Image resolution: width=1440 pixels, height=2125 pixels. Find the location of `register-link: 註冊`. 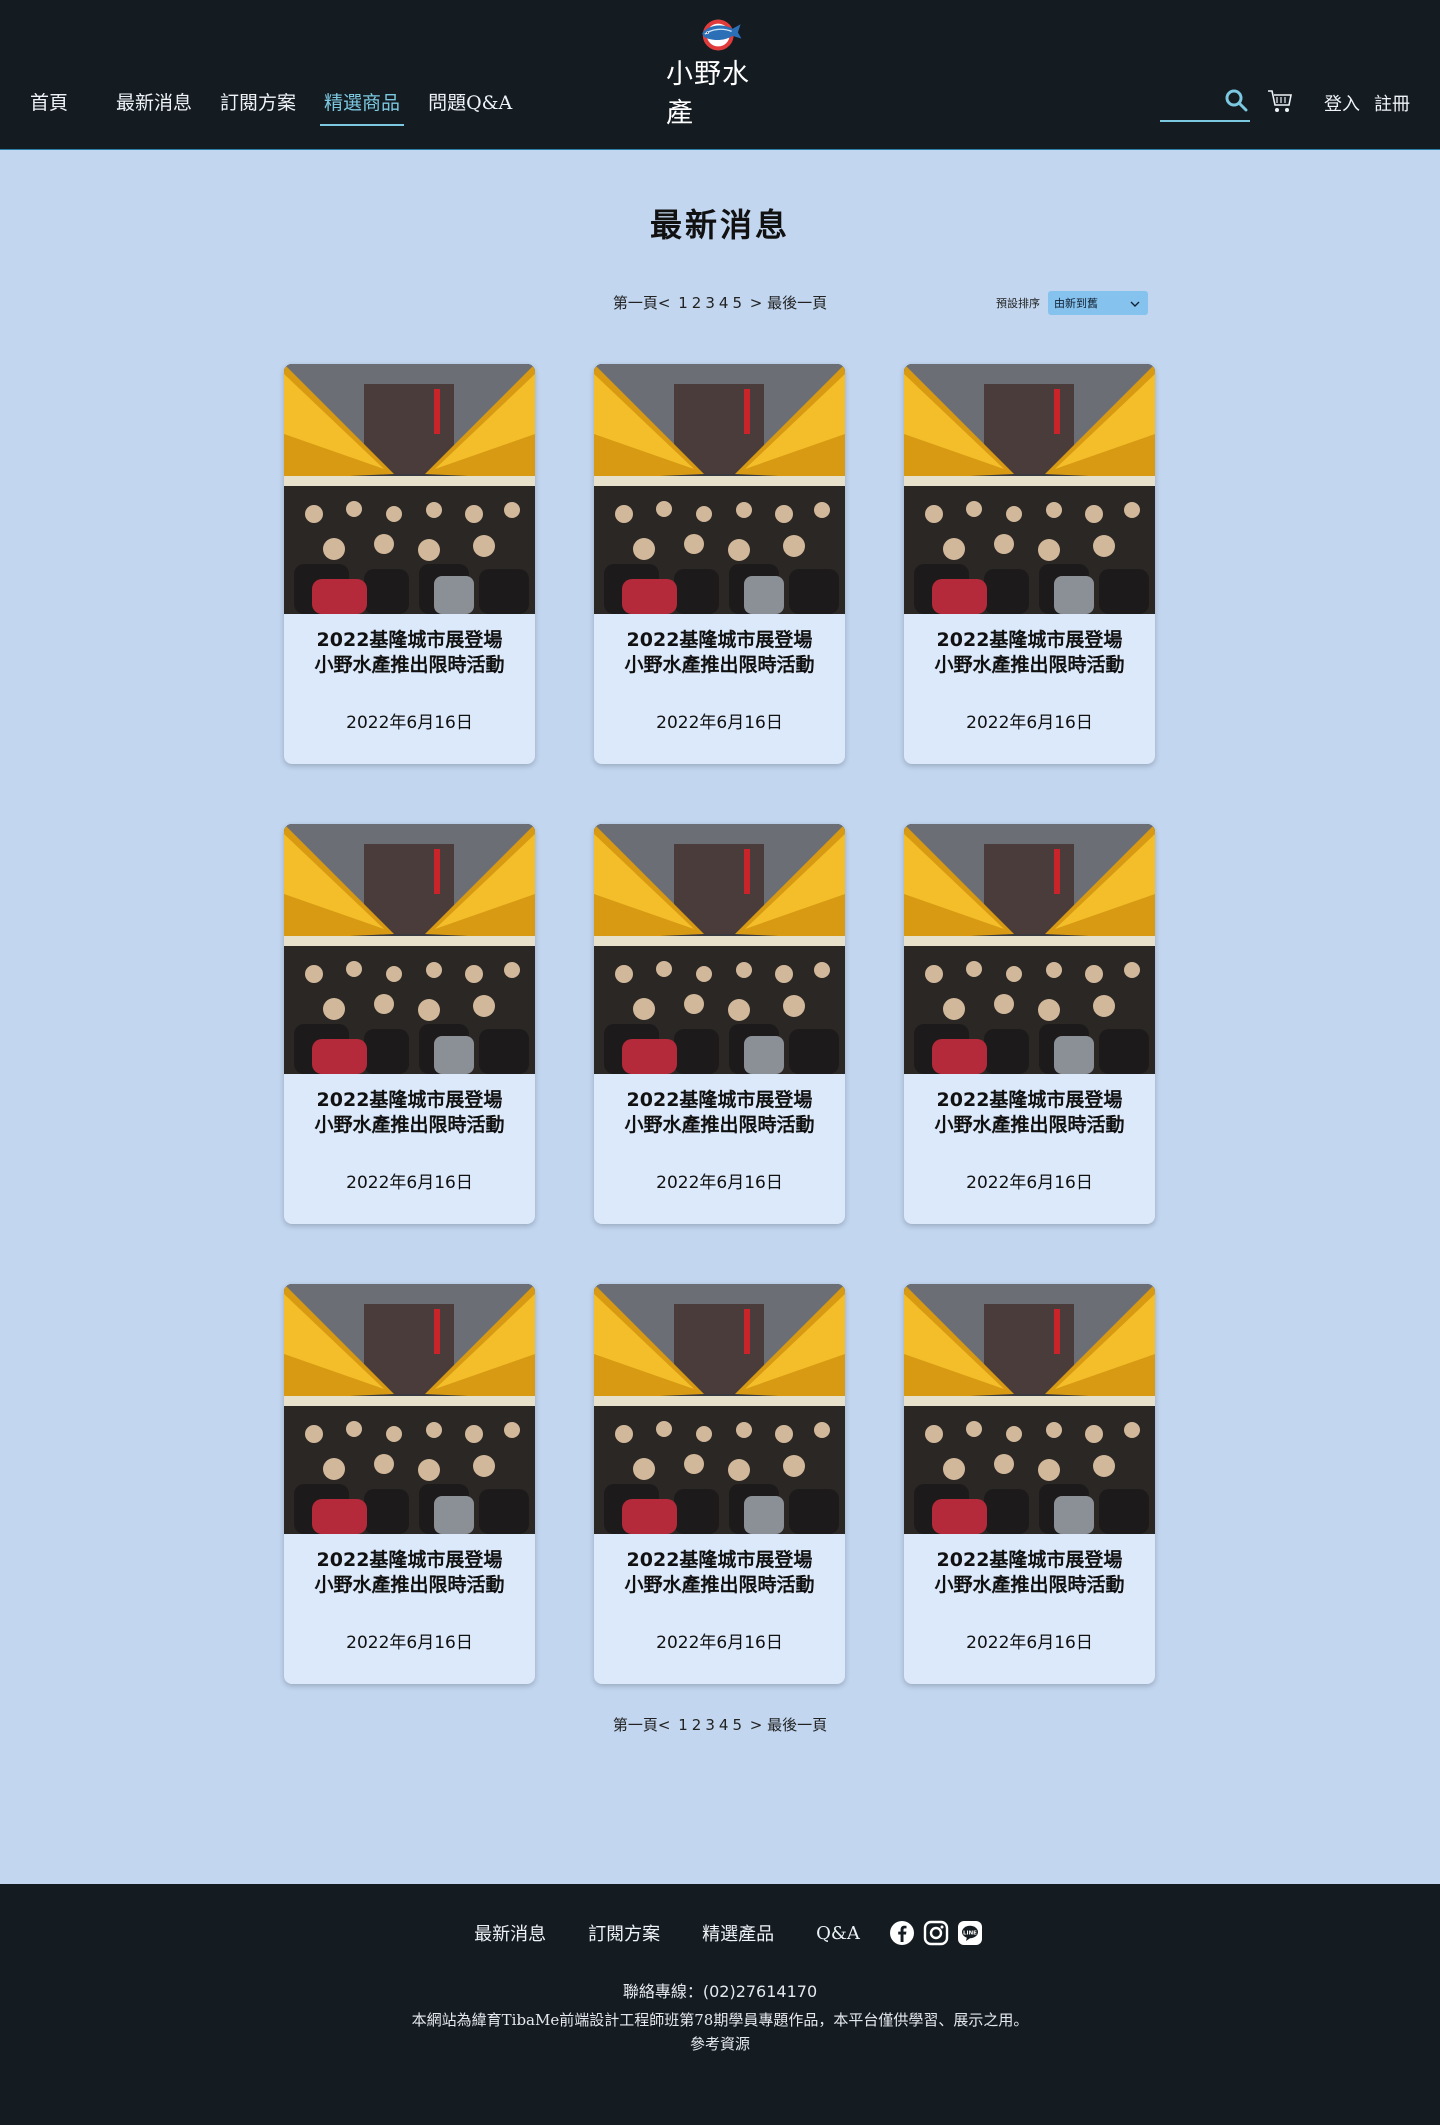

register-link: 註冊 is located at coordinates (1392, 103).